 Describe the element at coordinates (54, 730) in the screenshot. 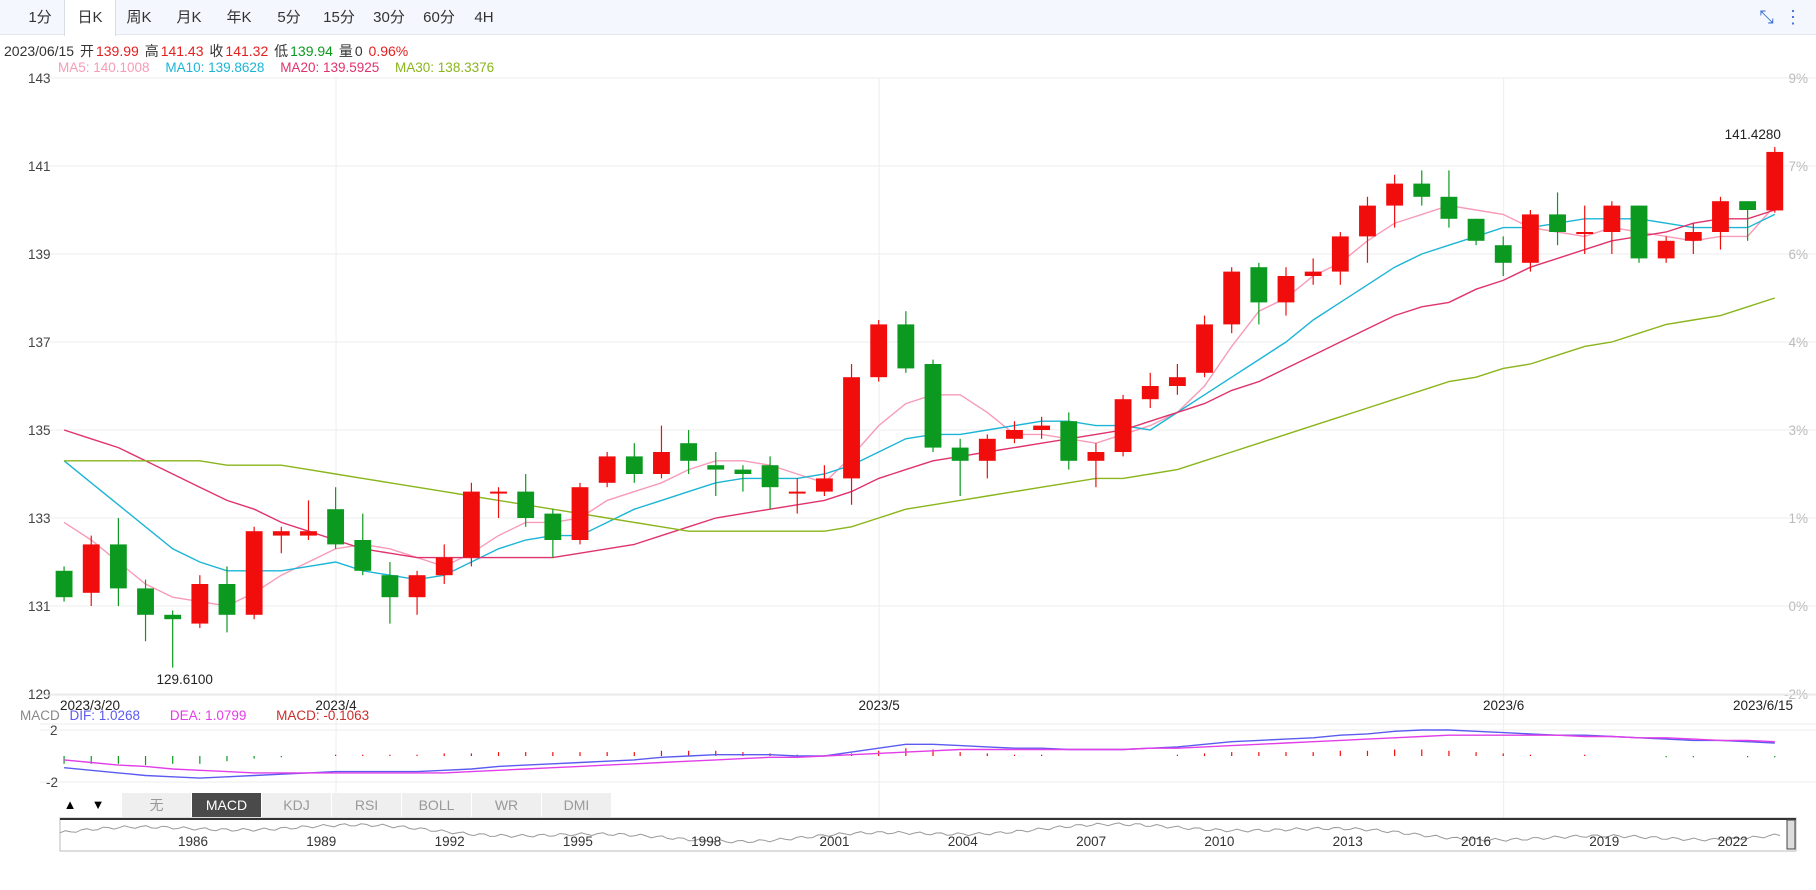

I see `macd-tick-label: 2` at that location.